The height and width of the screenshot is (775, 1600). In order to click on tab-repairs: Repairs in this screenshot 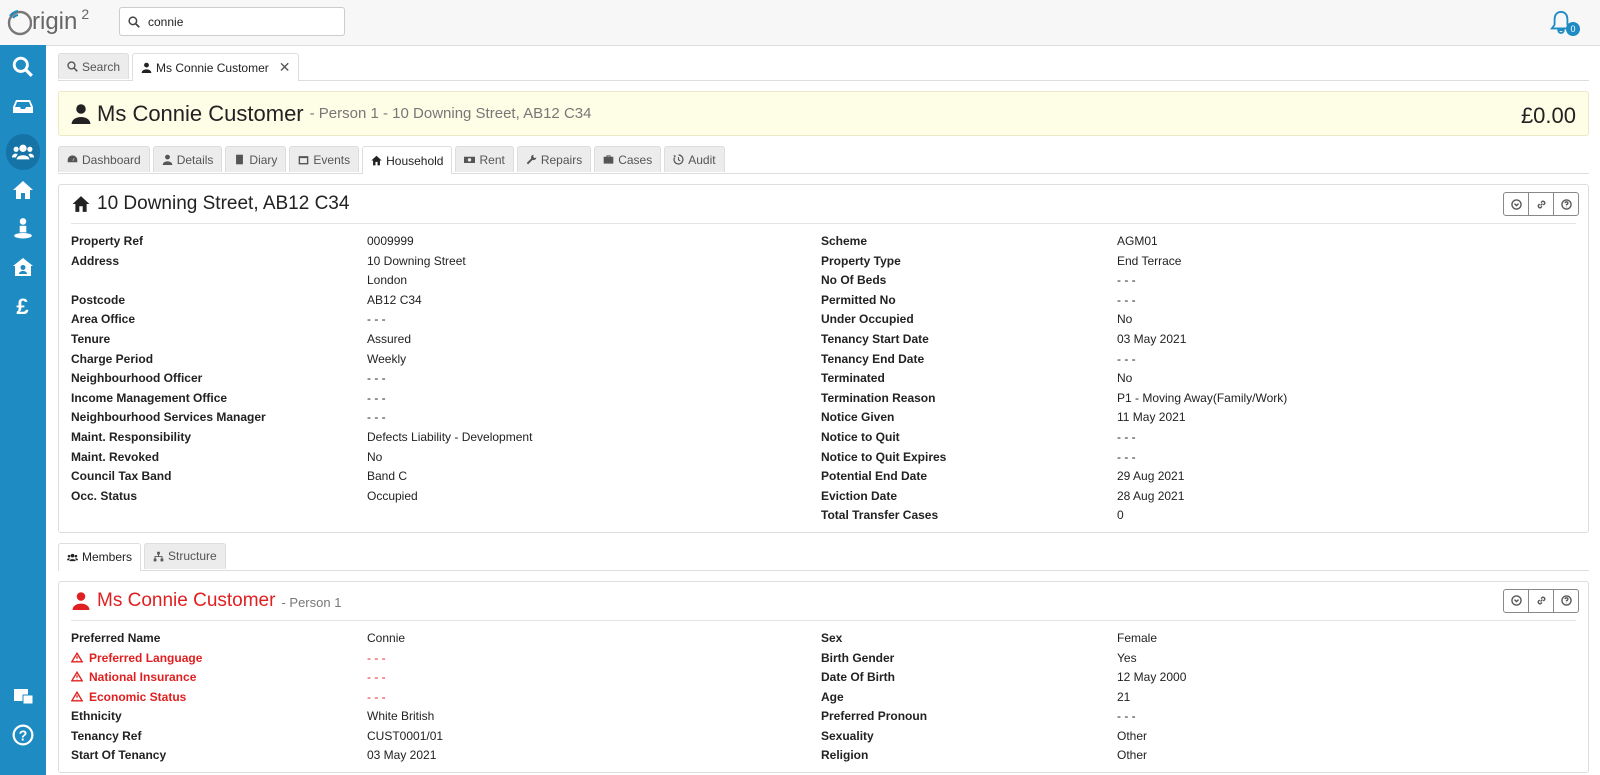, I will do `click(554, 159)`.